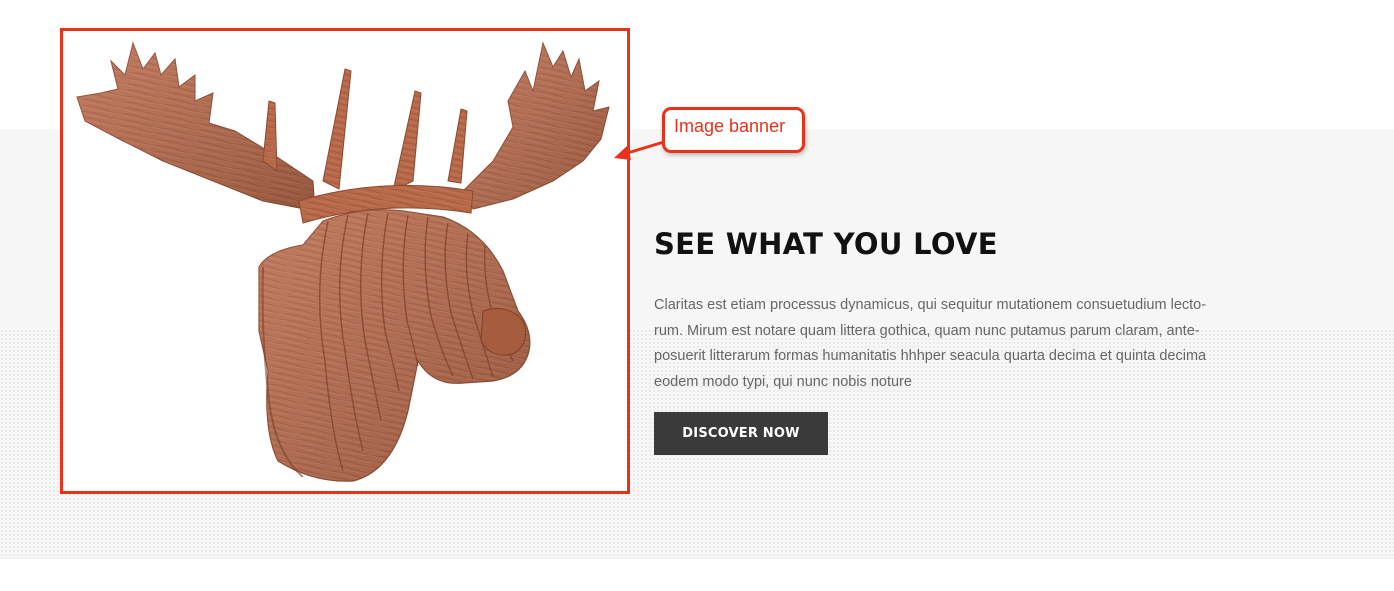 This screenshot has height=591, width=1394. What do you see at coordinates (639, 150) in the screenshot?
I see `callout-arrow-icon` at bounding box center [639, 150].